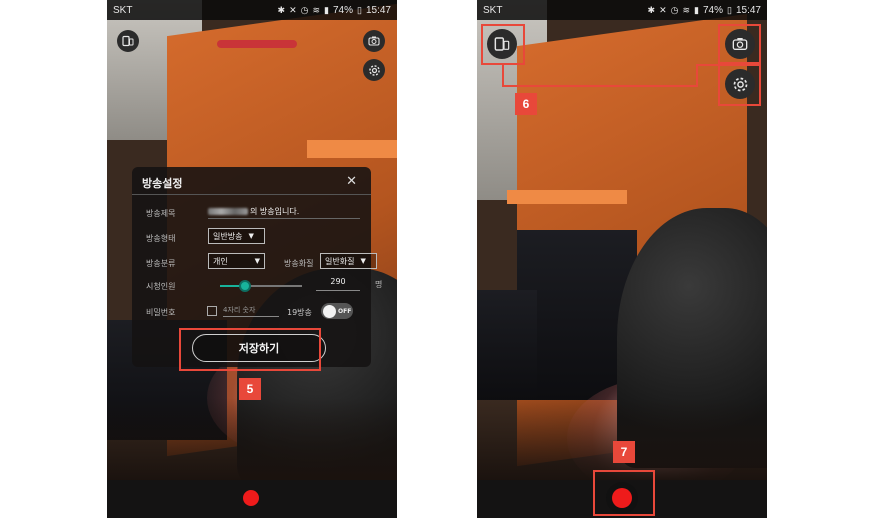  I want to click on viewers-label: 시청인원, so click(161, 286).